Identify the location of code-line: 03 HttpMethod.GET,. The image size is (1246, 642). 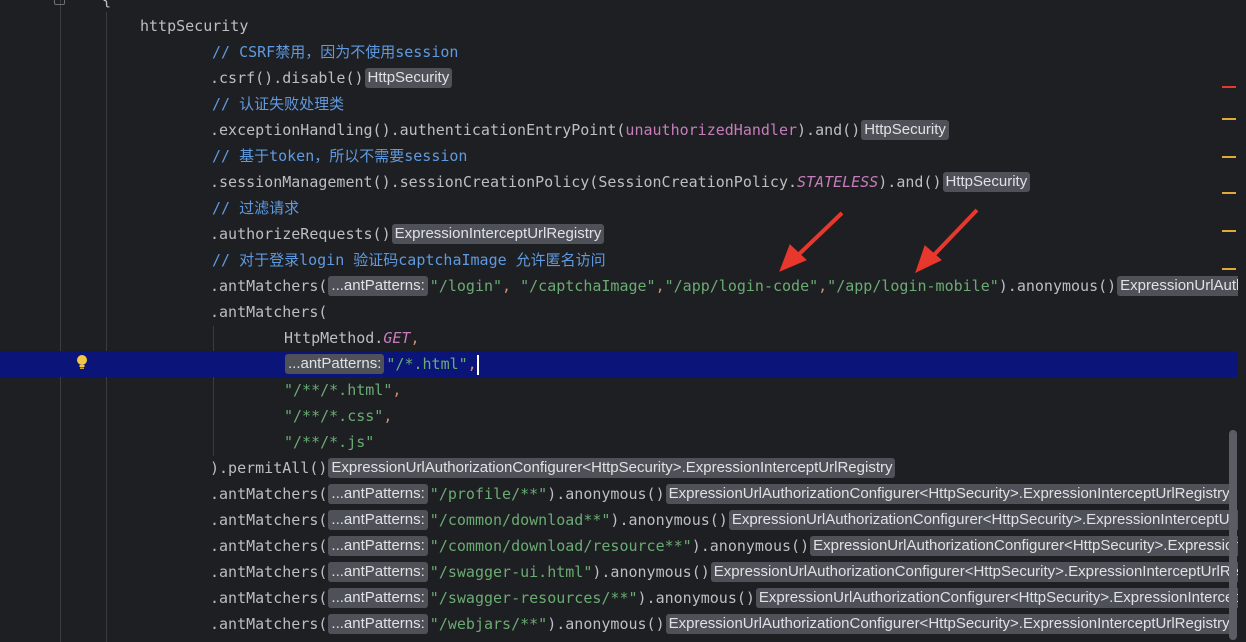
(619, 338).